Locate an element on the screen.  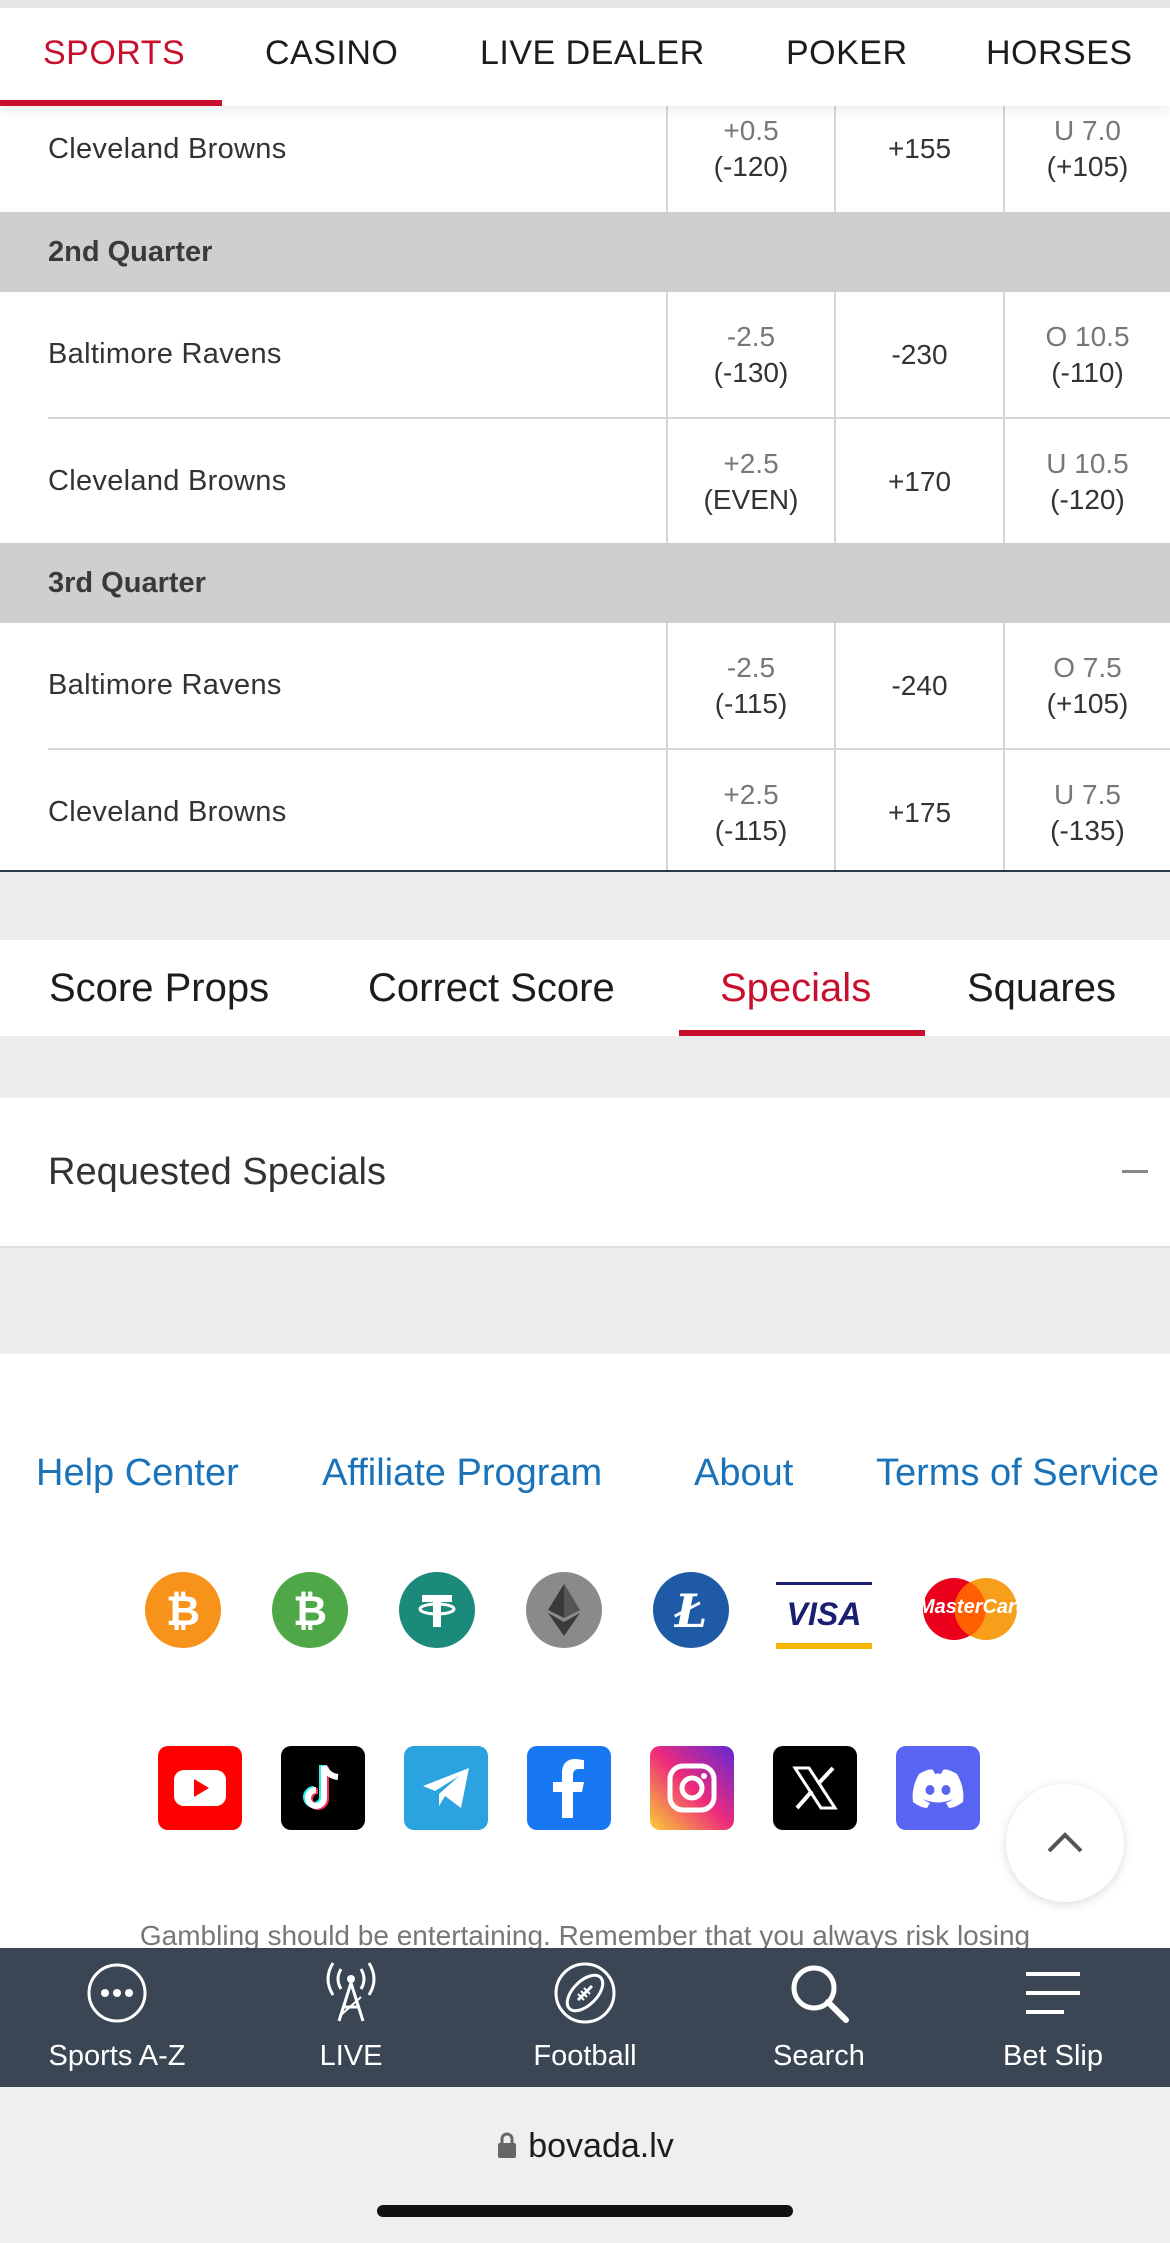
spread-cell: -2.5 (-130) is located at coordinates (751, 354).